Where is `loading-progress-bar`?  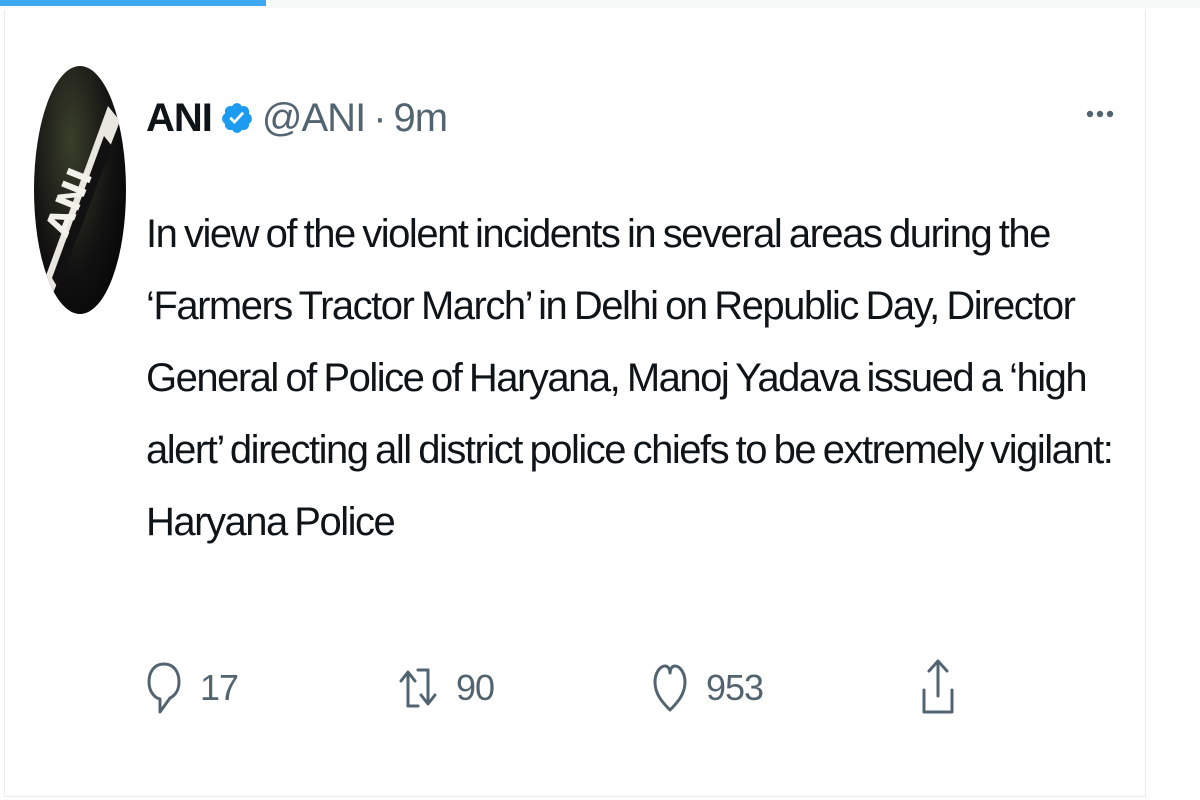
loading-progress-bar is located at coordinates (133, 3).